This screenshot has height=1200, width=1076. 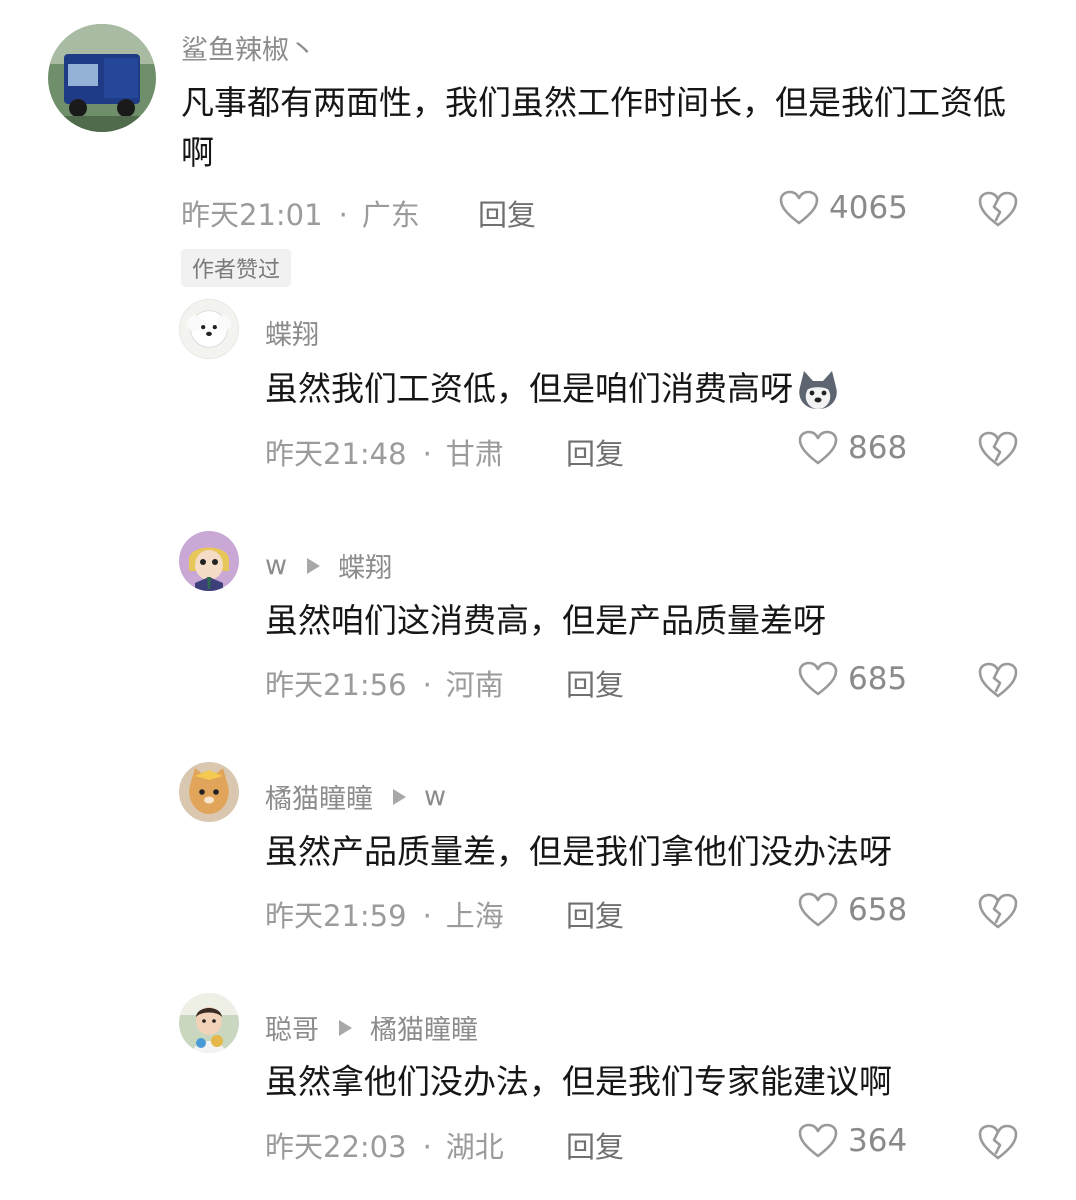 I want to click on like-button: 868, so click(x=852, y=448).